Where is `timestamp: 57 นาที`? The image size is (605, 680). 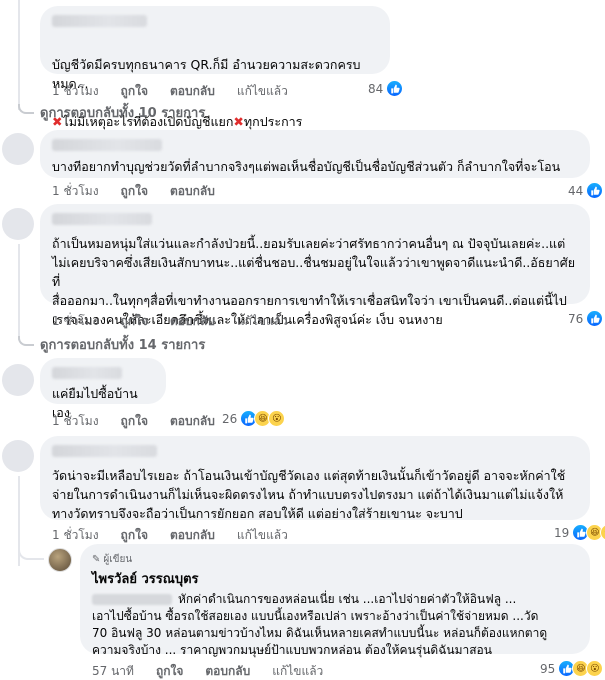 timestamp: 57 นาที is located at coordinates (113, 671).